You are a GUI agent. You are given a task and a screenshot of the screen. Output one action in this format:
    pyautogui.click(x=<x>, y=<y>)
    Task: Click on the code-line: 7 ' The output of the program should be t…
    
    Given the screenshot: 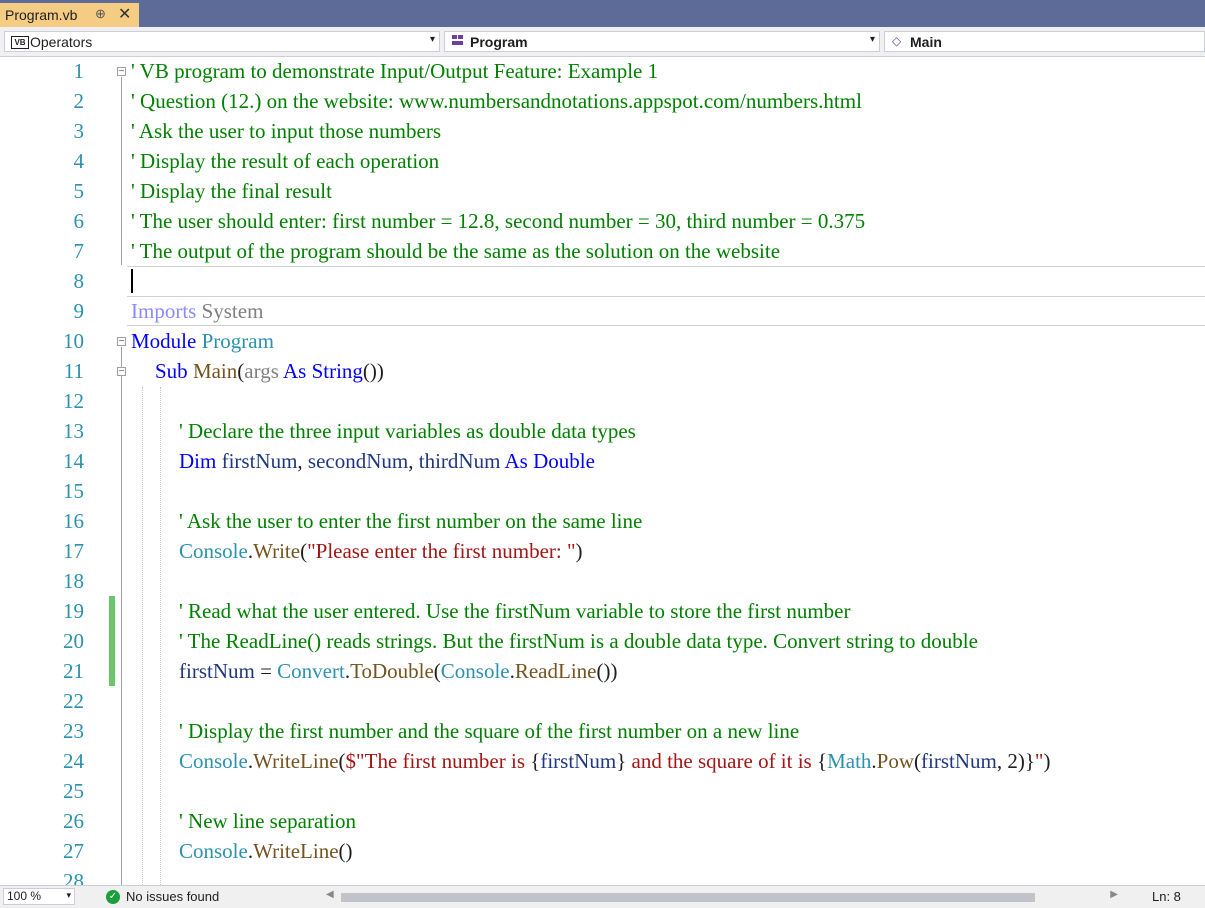 What is the action you would take?
    pyautogui.click(x=602, y=251)
    